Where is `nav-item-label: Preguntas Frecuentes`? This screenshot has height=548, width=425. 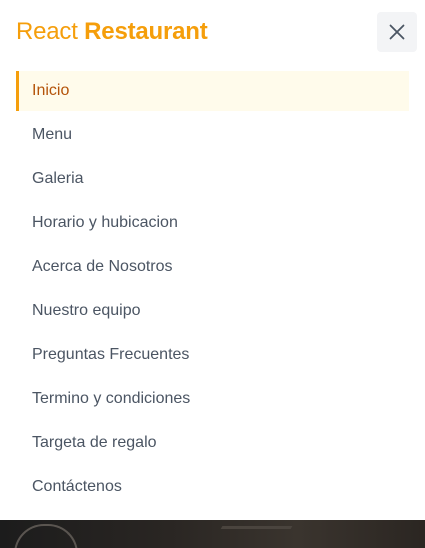 nav-item-label: Preguntas Frecuentes is located at coordinates (111, 354).